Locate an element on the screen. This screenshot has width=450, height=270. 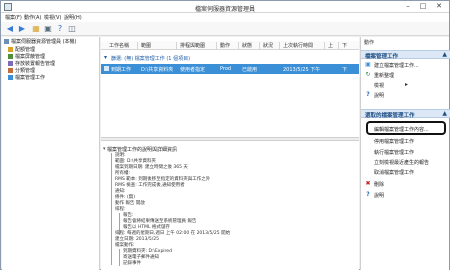
col-last-run: 上次執行時間 is located at coordinates (298, 45).